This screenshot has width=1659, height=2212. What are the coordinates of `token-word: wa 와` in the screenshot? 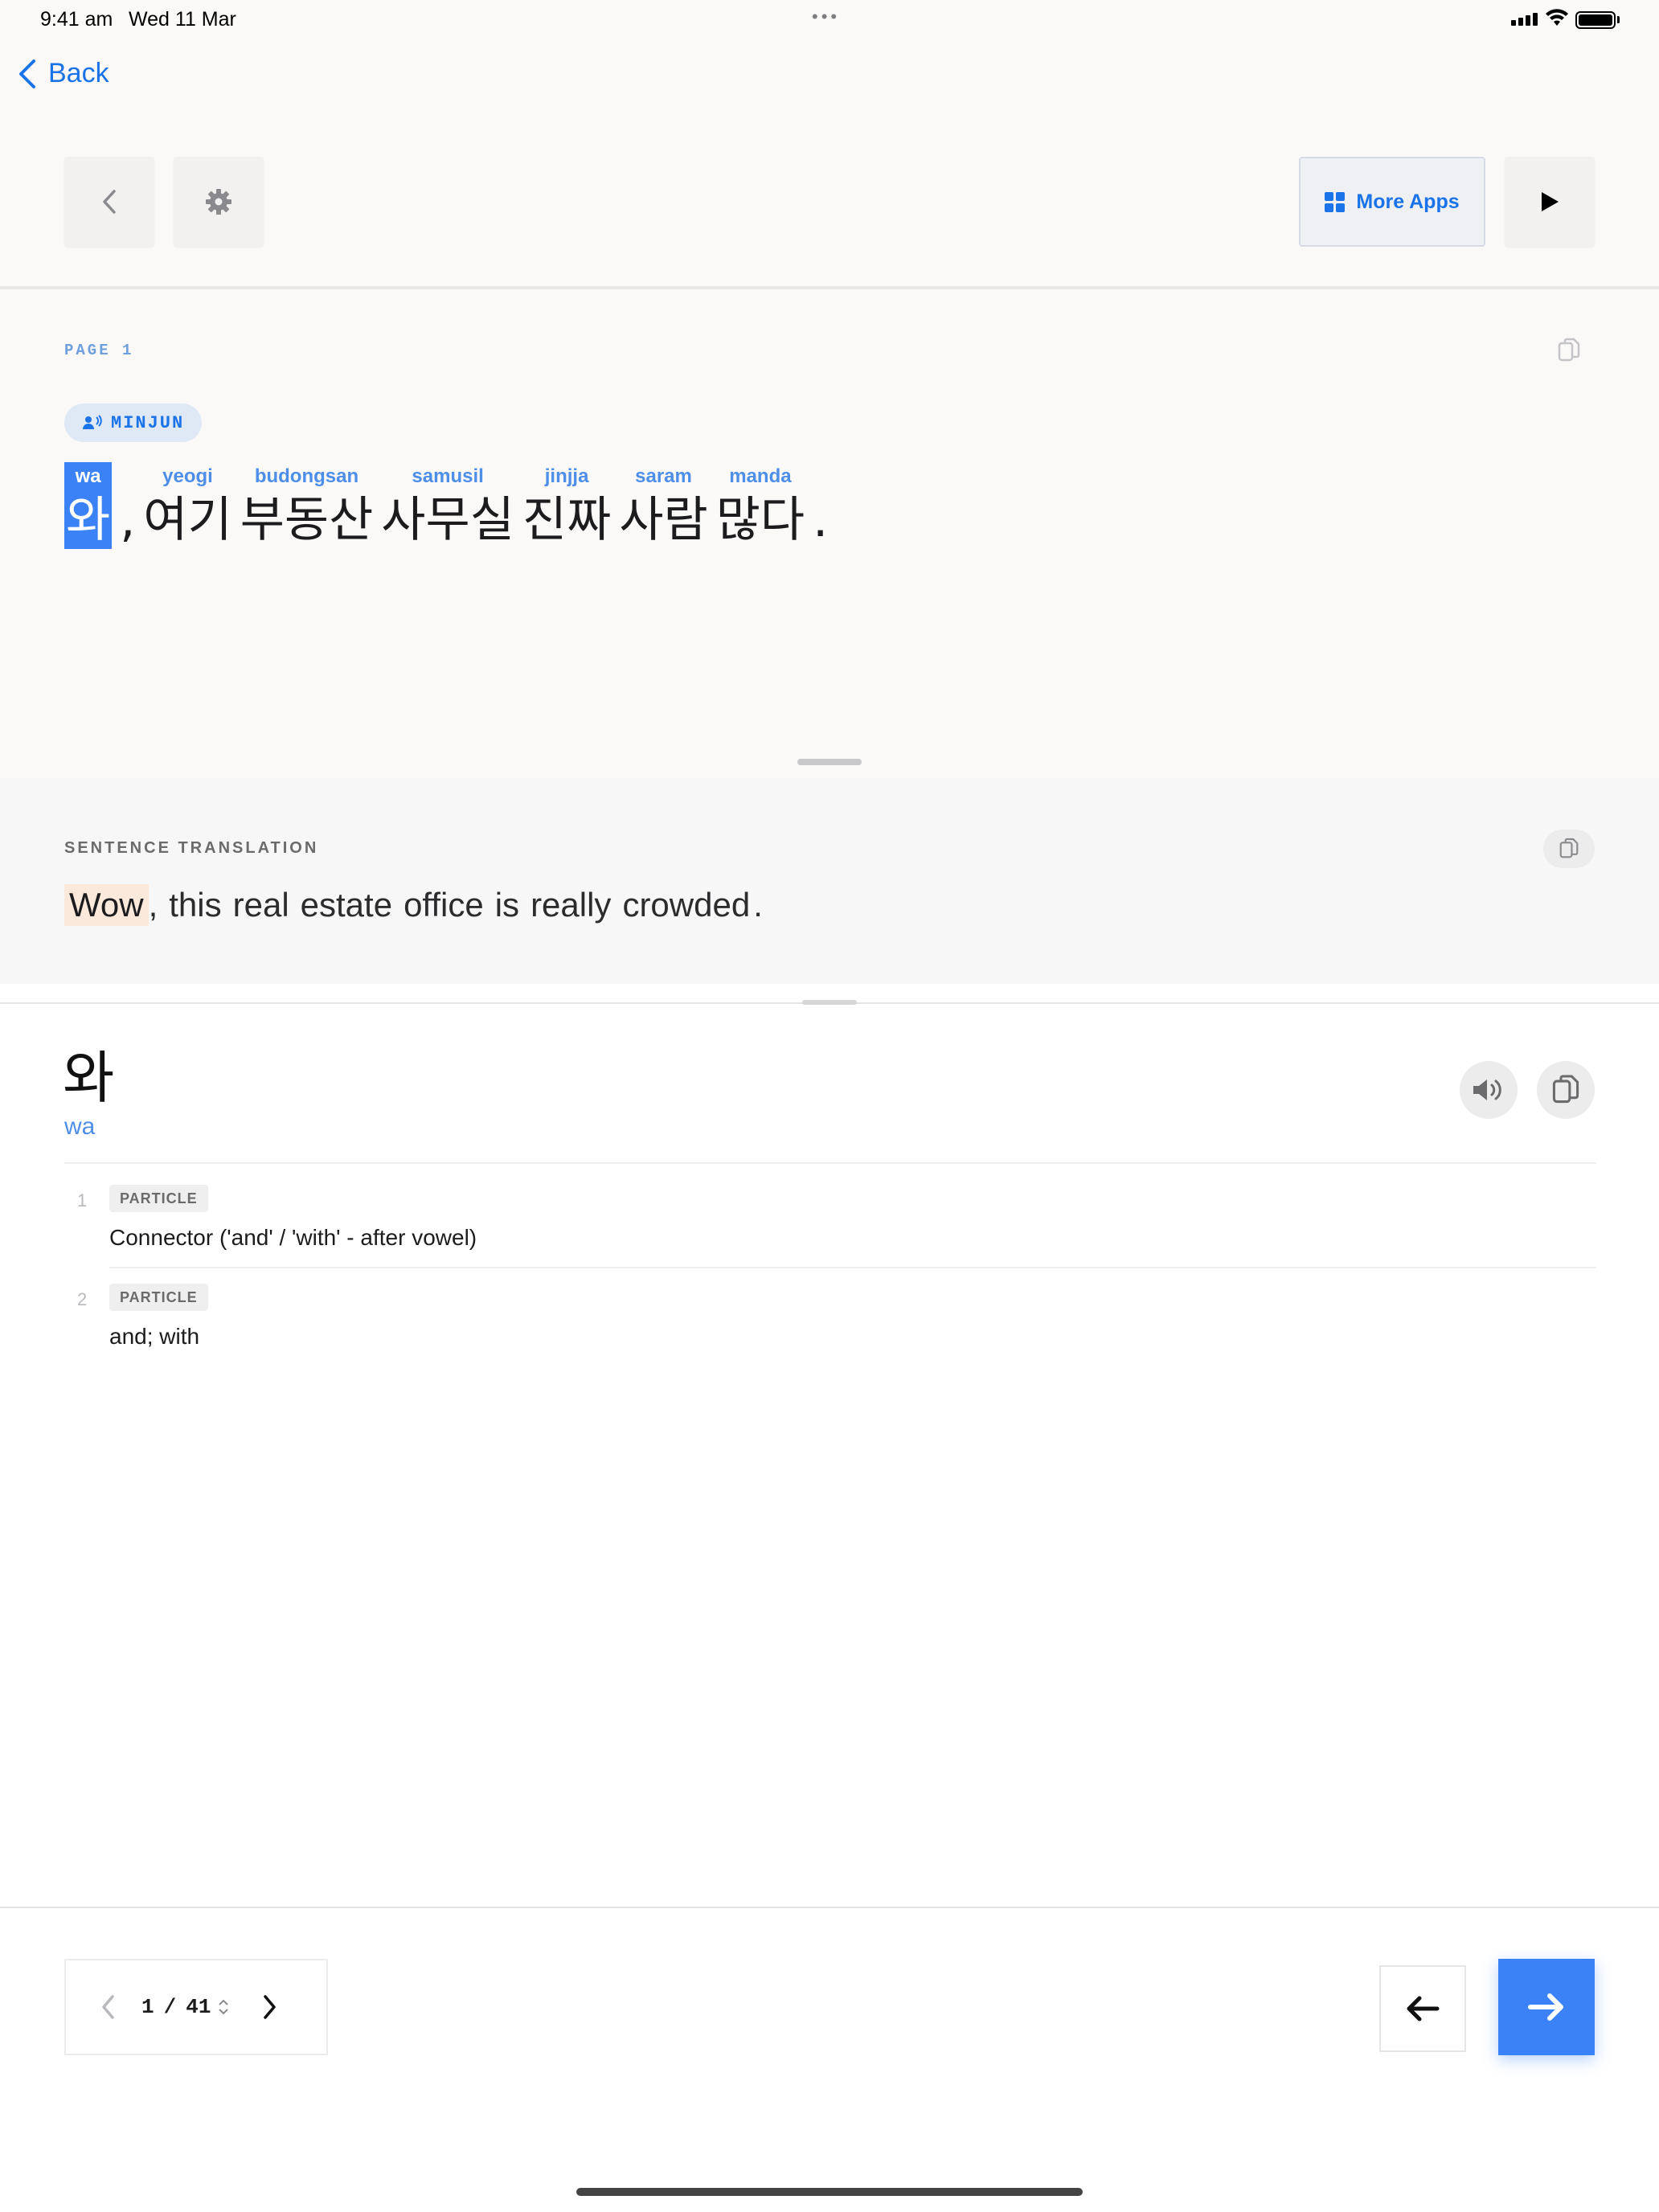 It's located at (88, 506).